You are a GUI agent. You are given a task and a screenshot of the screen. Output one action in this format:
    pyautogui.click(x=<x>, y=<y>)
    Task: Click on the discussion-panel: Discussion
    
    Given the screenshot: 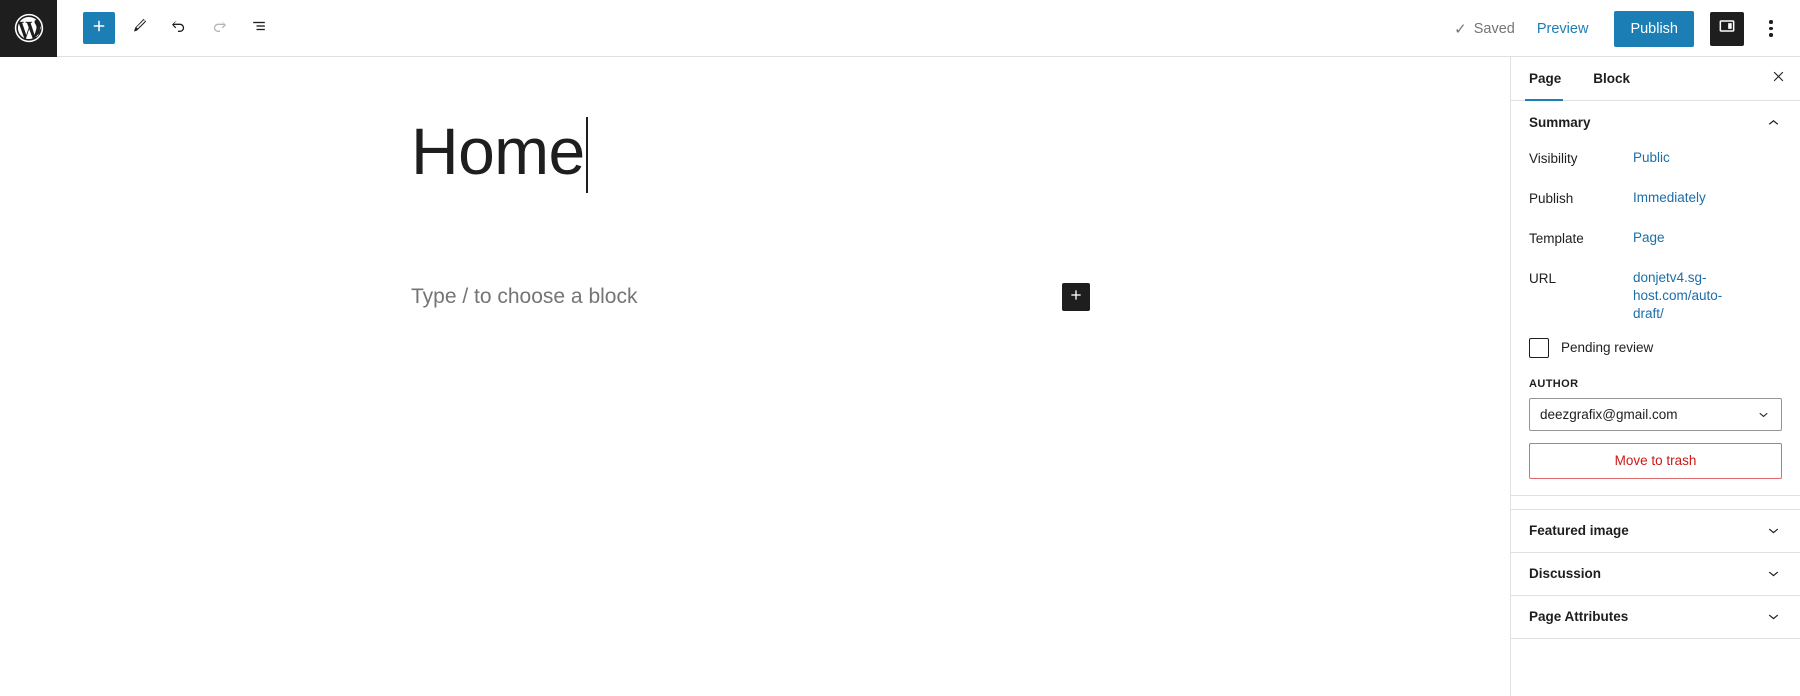 What is the action you would take?
    pyautogui.click(x=1655, y=574)
    